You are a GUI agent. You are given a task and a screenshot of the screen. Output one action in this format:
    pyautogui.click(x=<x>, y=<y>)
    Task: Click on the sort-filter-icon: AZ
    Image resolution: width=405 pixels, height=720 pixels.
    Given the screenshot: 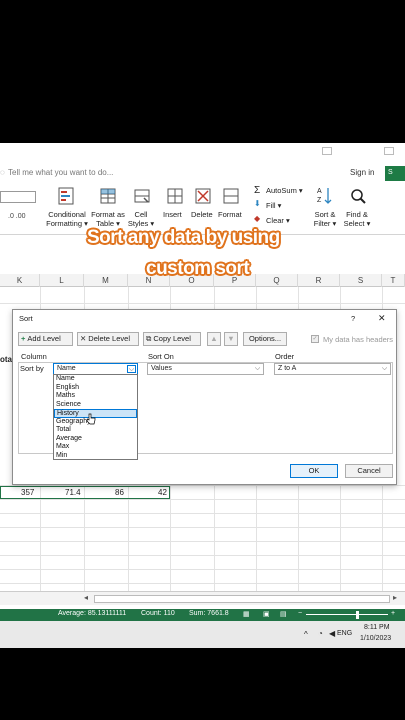 What is the action you would take?
    pyautogui.click(x=326, y=196)
    